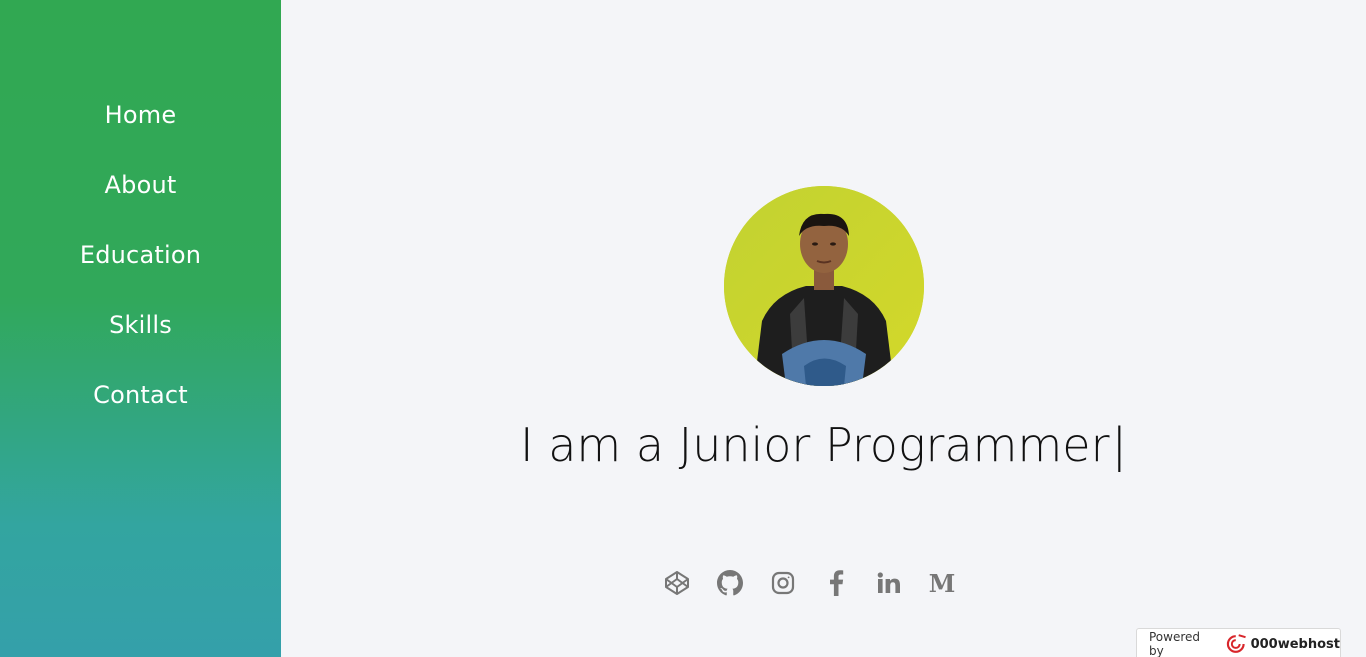 This screenshot has width=1366, height=657. Describe the element at coordinates (824, 286) in the screenshot. I see `profile-photo` at that location.